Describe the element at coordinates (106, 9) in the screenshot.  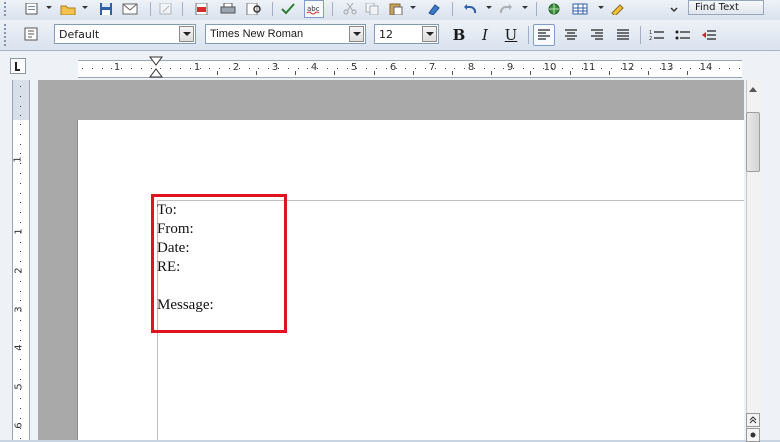
I see `save-icon` at that location.